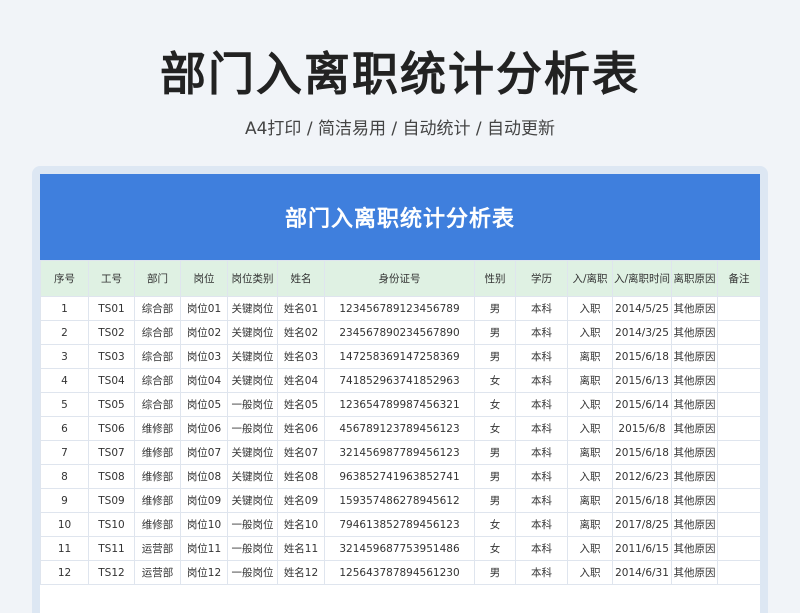 The height and width of the screenshot is (613, 800). Describe the element at coordinates (111, 428) in the screenshot. I see `table-cell: TS06` at that location.